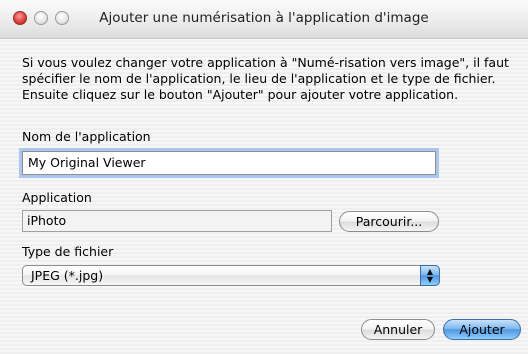 The width and height of the screenshot is (528, 354). Describe the element at coordinates (57, 197) in the screenshot. I see `application-label: Application` at that location.